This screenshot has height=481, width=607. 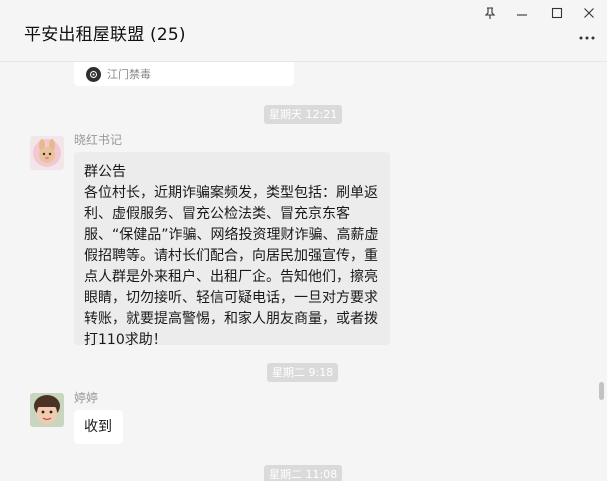 What do you see at coordinates (98, 140) in the screenshot?
I see `sender-name: 晓红书记` at bounding box center [98, 140].